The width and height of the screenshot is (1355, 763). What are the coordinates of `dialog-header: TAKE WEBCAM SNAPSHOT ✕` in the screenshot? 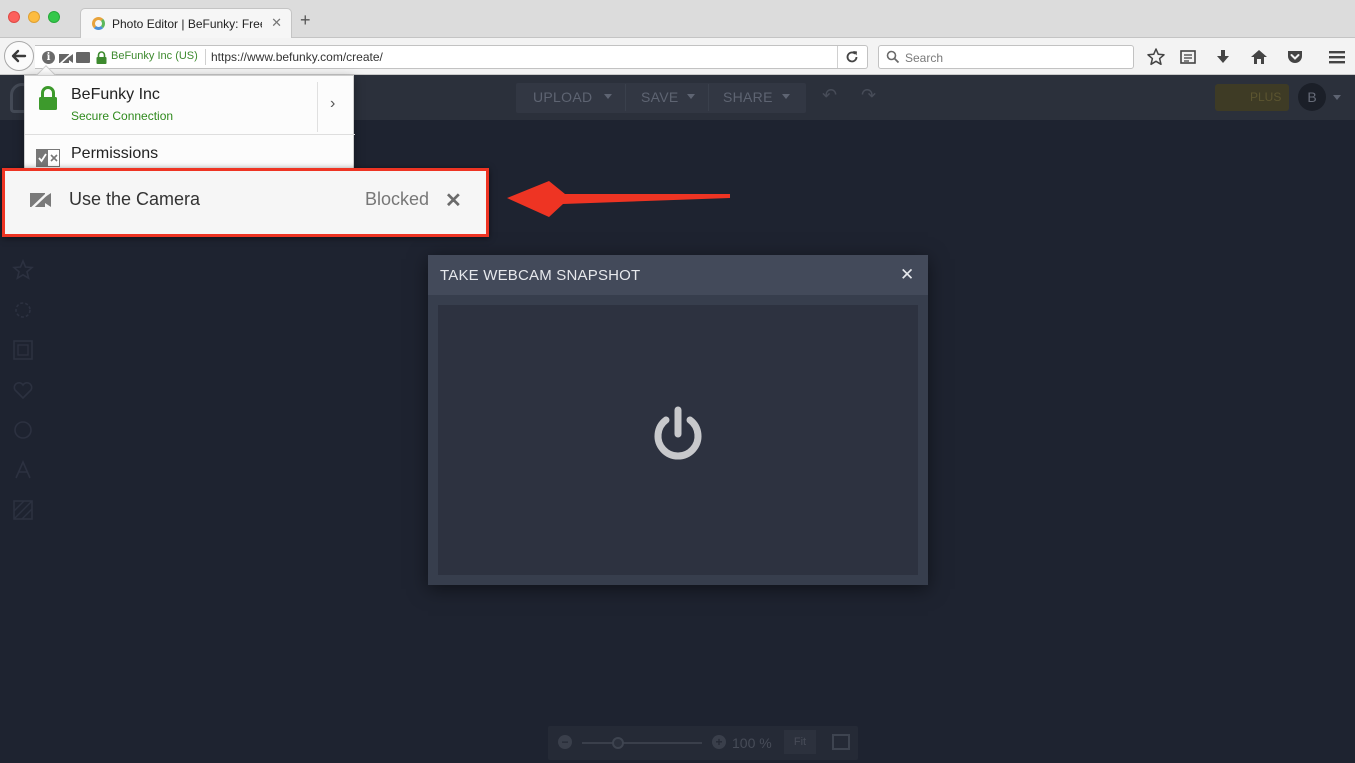 It's located at (678, 275).